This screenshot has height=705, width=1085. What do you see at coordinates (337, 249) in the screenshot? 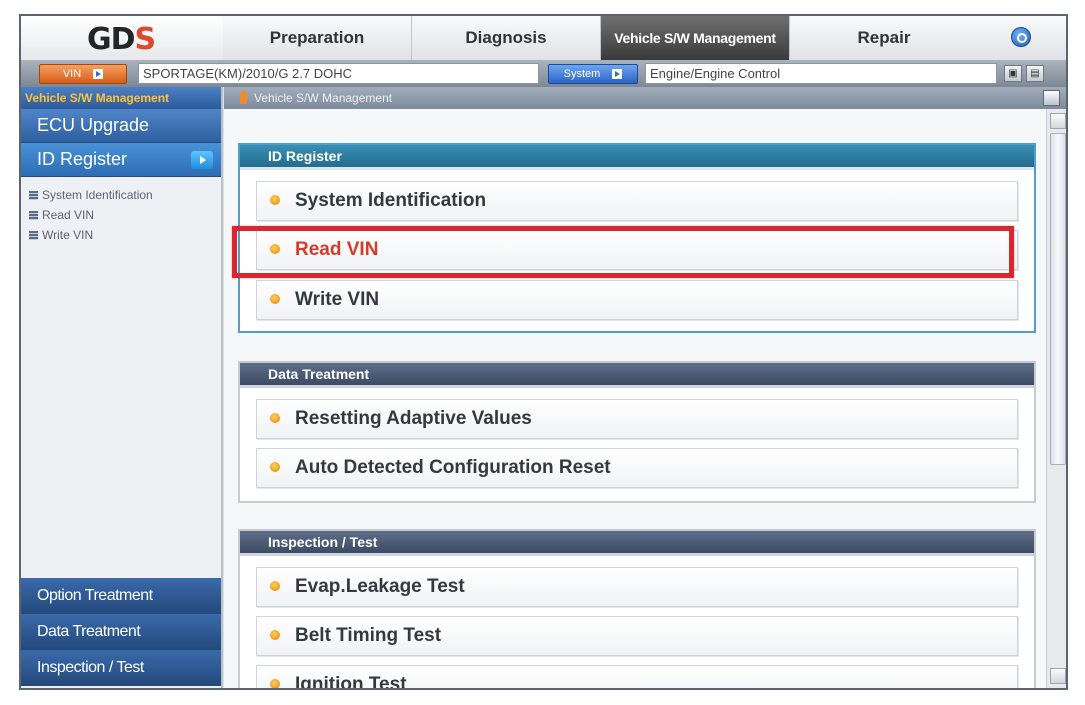
I see `menu-label: Read VIN` at bounding box center [337, 249].